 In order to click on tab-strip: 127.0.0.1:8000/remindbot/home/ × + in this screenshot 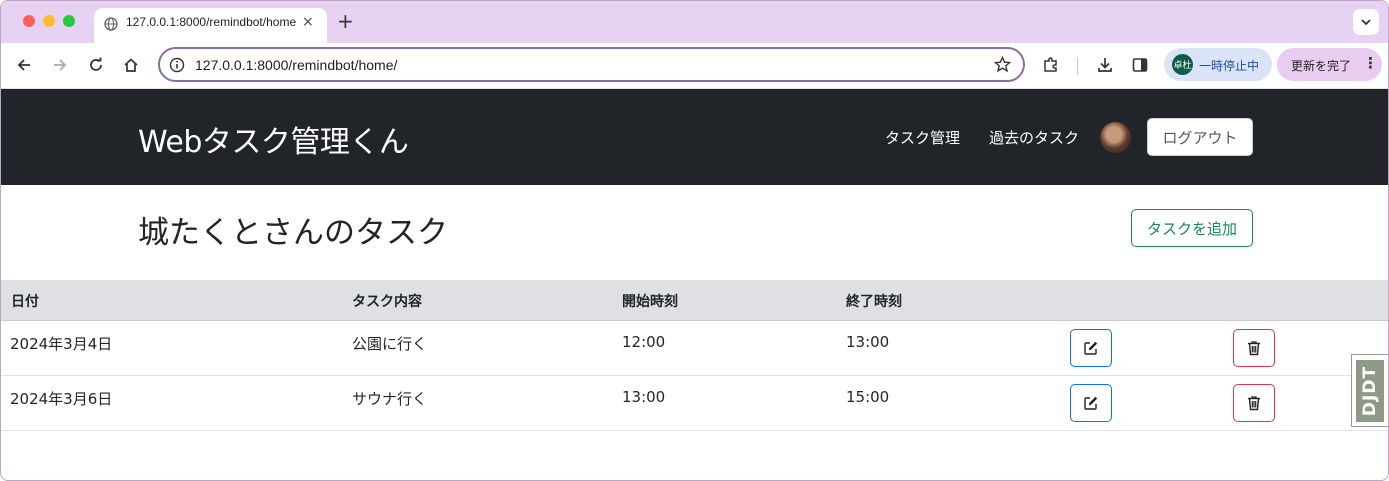, I will do `click(694, 22)`.